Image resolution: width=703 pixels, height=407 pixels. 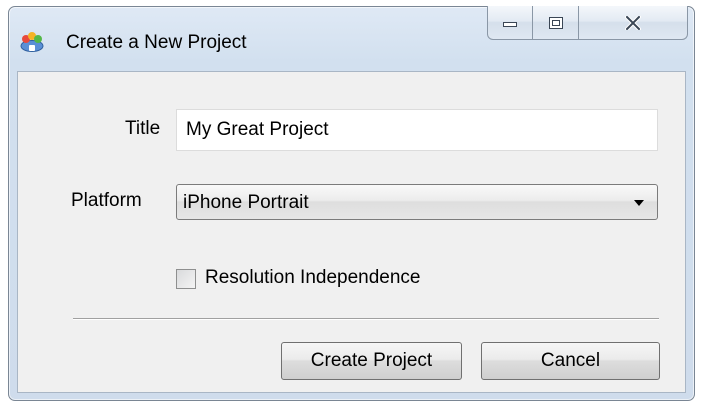 I want to click on maximize-icon, so click(x=555, y=22).